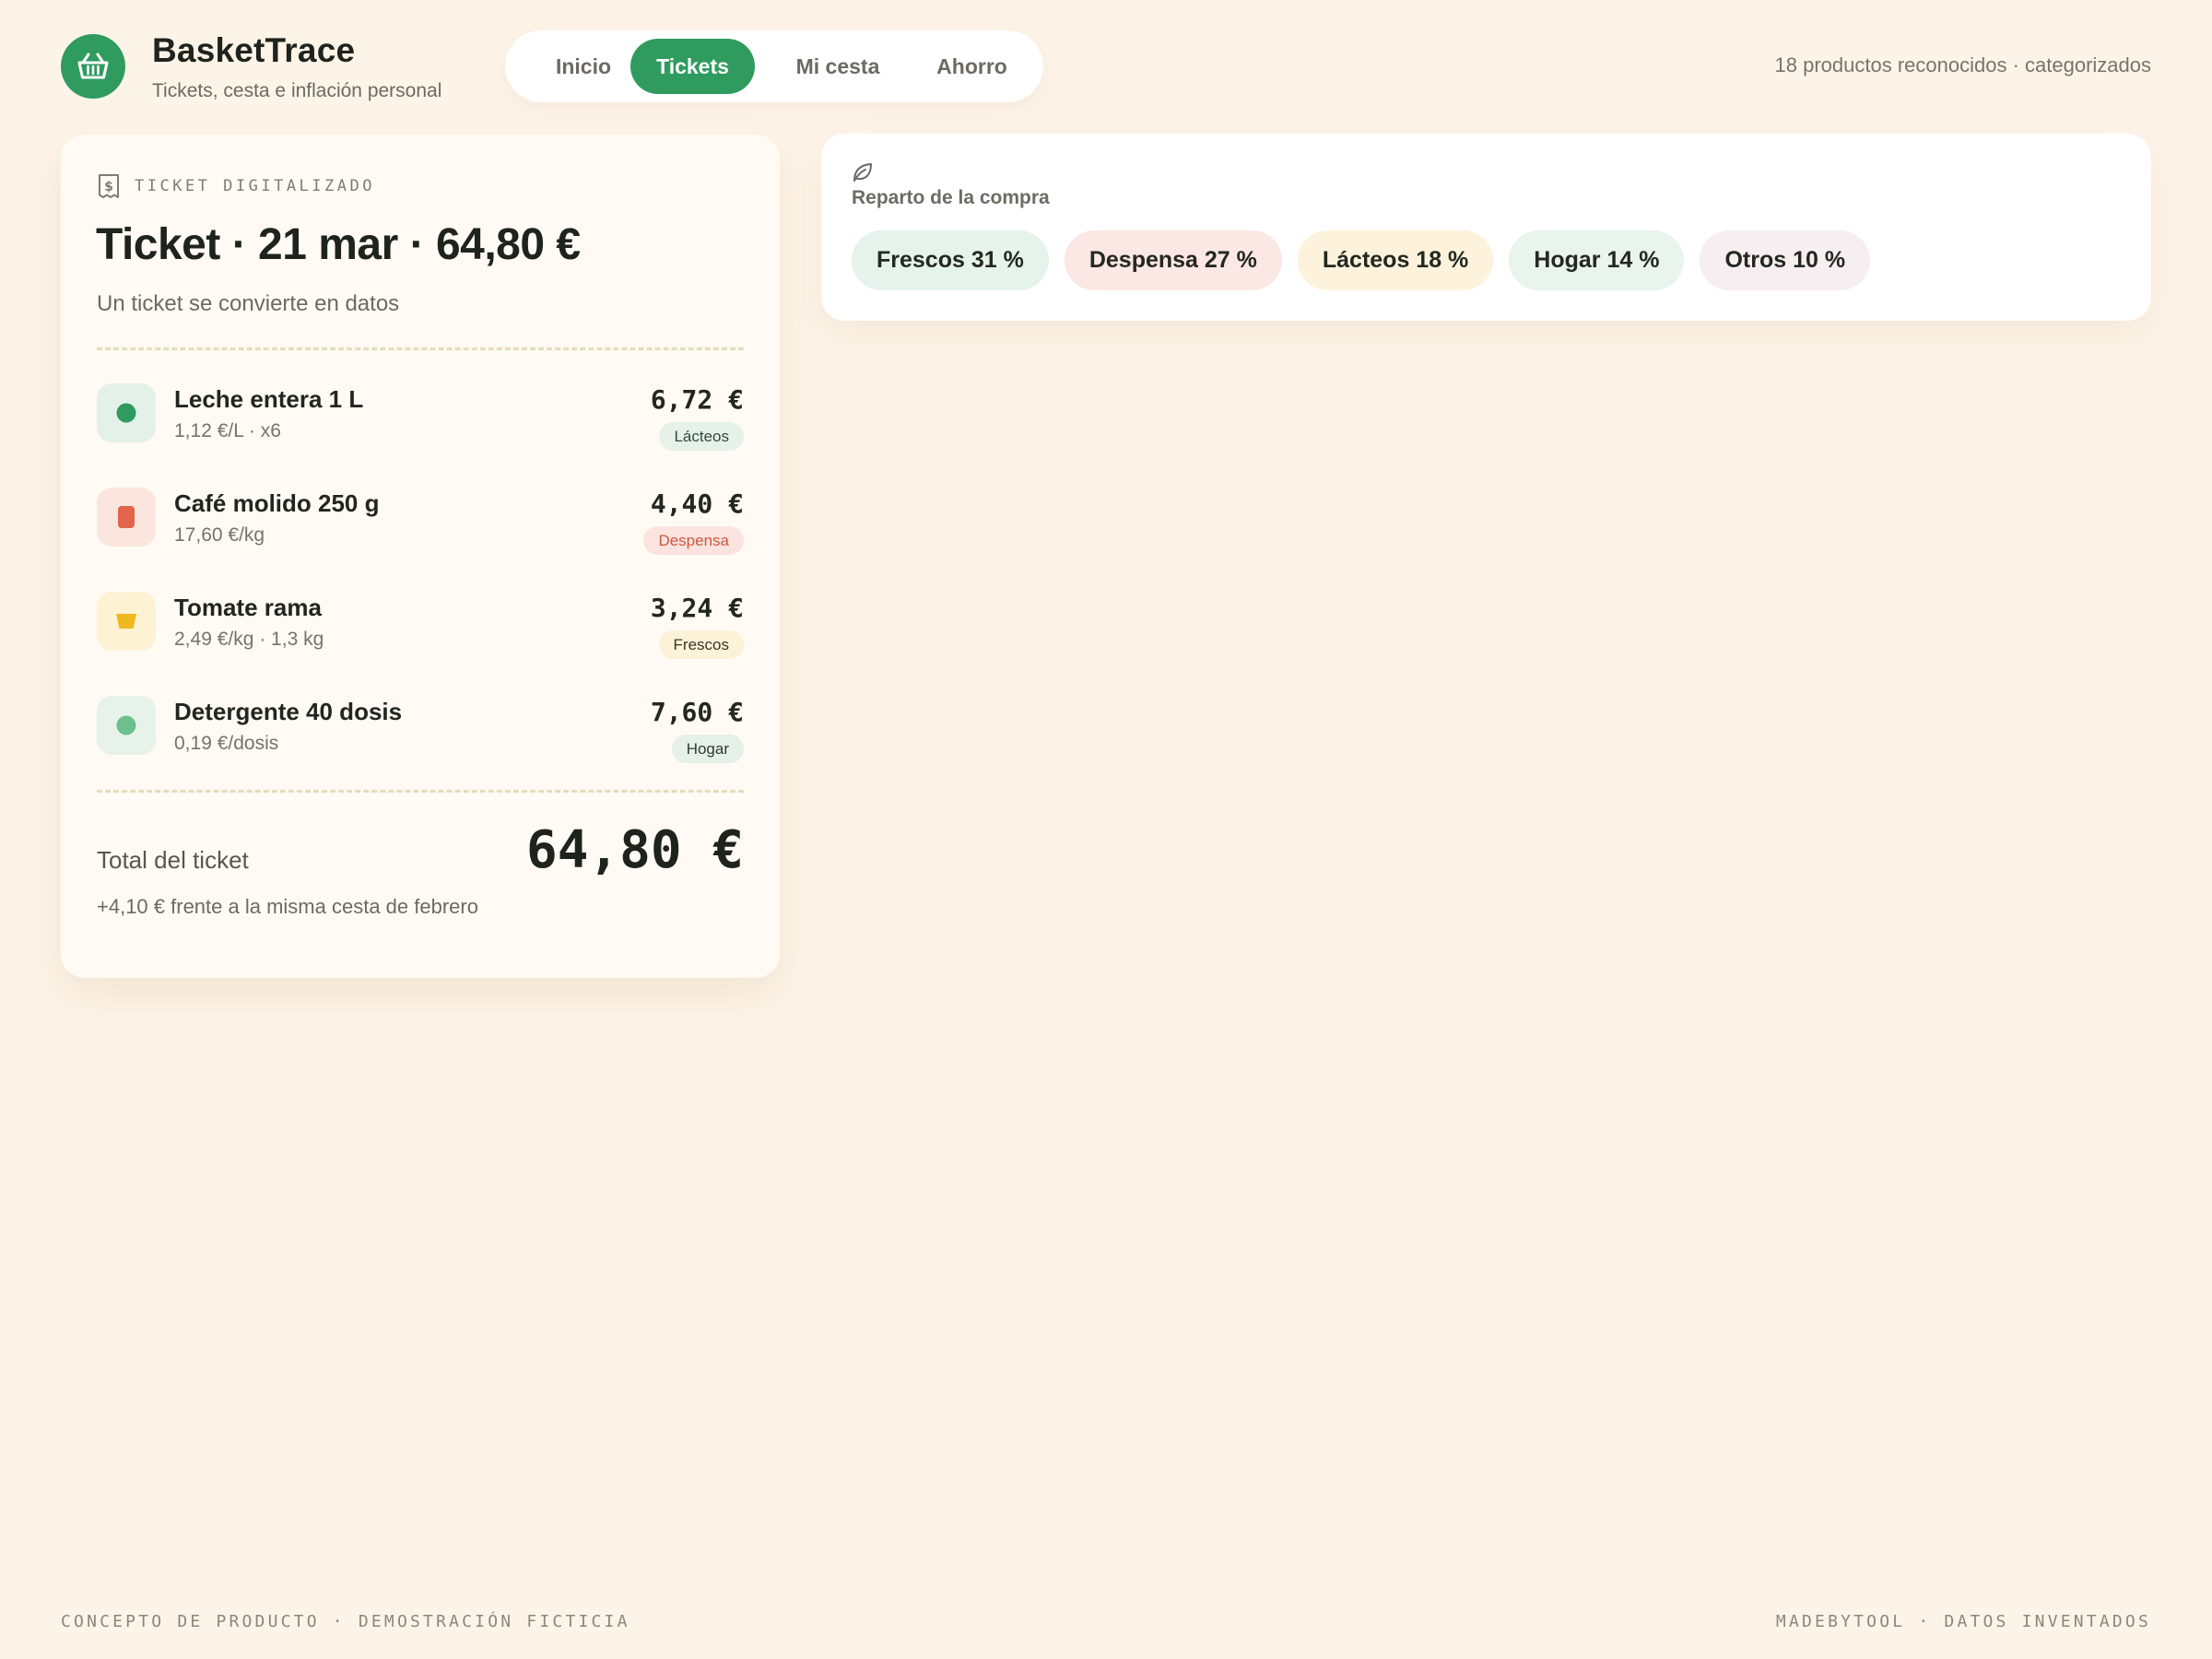 This screenshot has height=1659, width=2212. I want to click on item-price: 7,60 €, so click(697, 712).